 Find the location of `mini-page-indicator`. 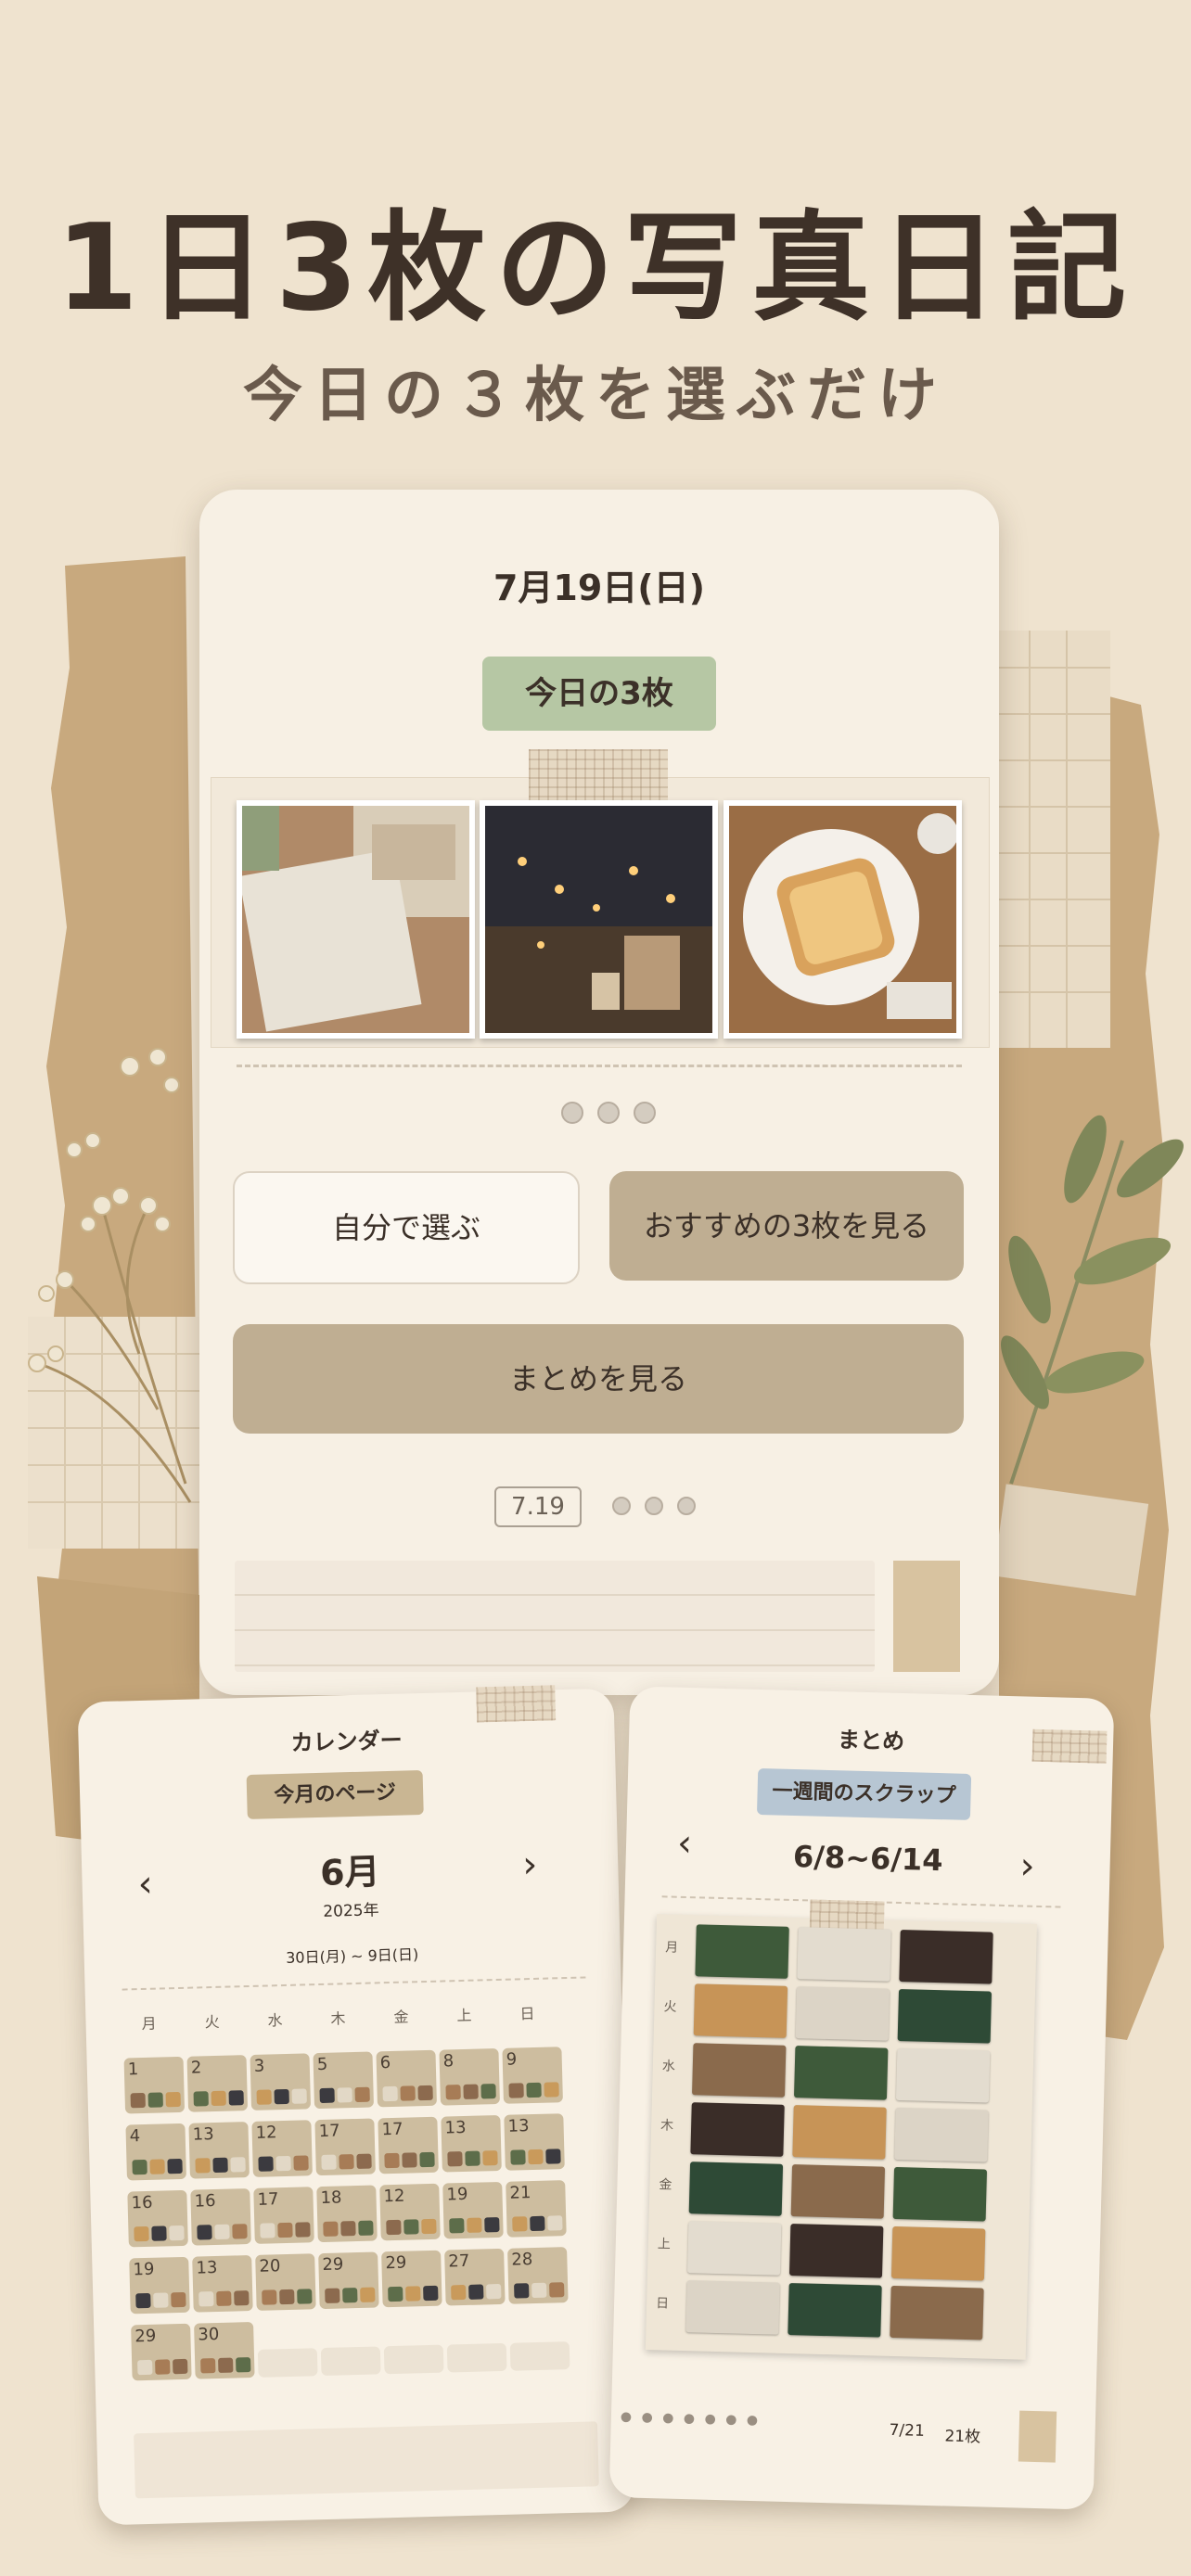

mini-page-indicator is located at coordinates (654, 1508).